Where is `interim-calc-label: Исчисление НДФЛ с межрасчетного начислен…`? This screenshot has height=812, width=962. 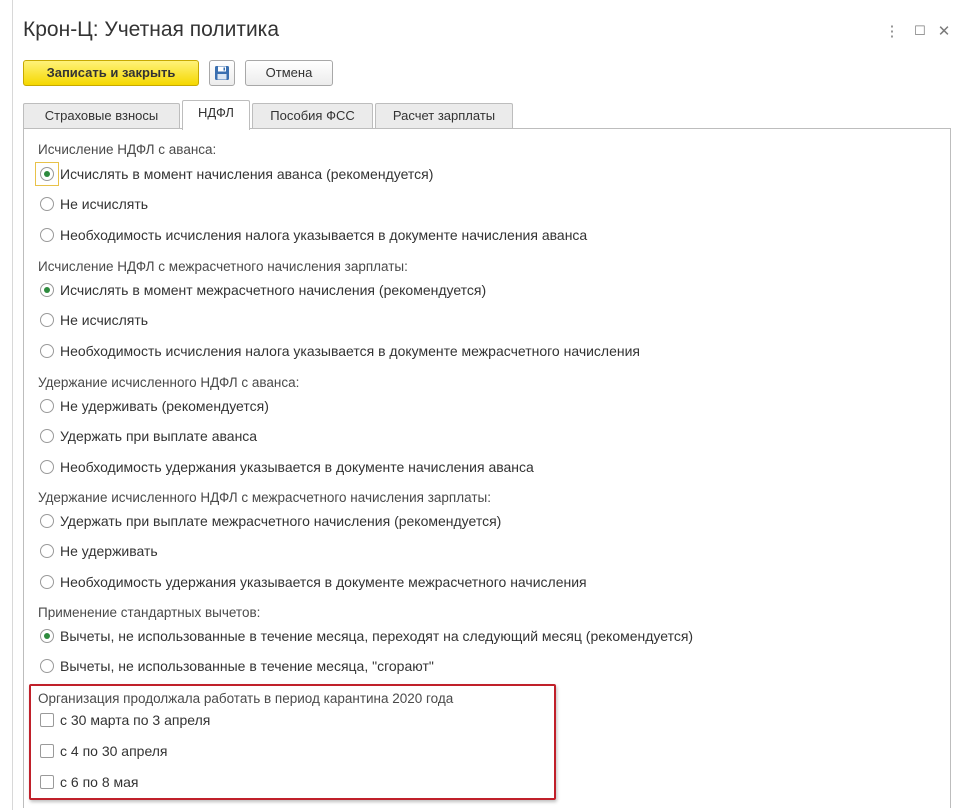
interim-calc-label: Исчисление НДФЛ с межрасчетного начислен… is located at coordinates (223, 266).